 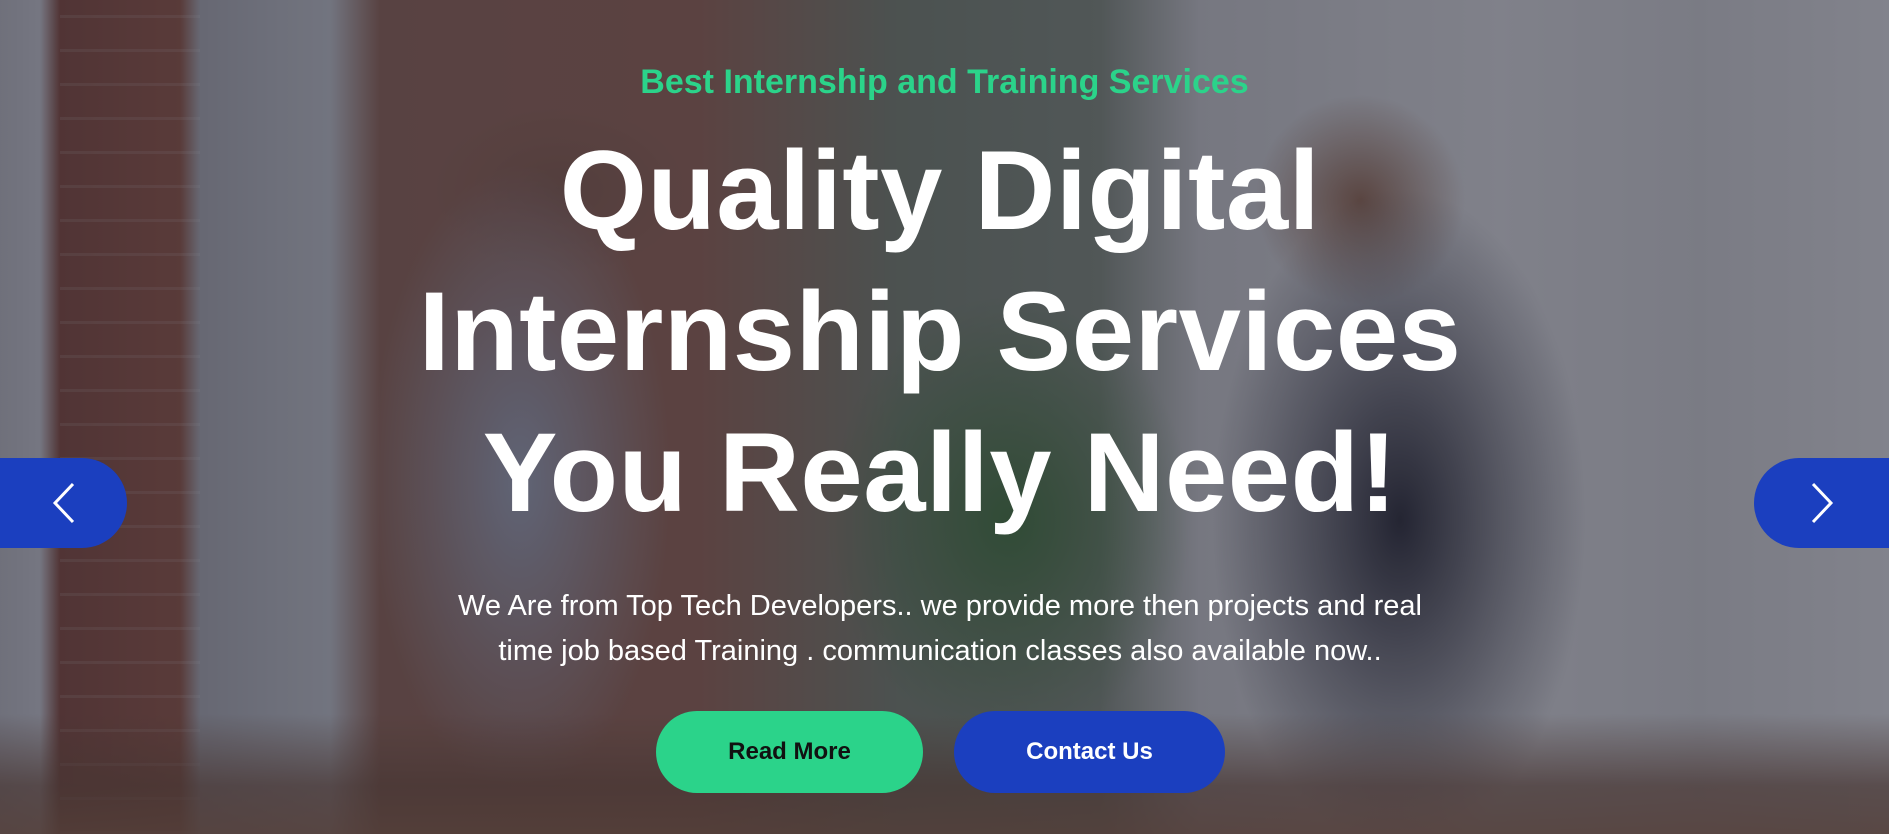 I want to click on headline-line: You Really Need!, so click(x=940, y=472).